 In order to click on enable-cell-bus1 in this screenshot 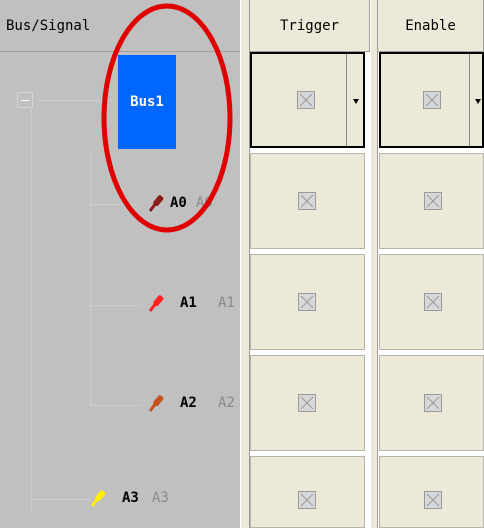, I will do `click(431, 100)`.